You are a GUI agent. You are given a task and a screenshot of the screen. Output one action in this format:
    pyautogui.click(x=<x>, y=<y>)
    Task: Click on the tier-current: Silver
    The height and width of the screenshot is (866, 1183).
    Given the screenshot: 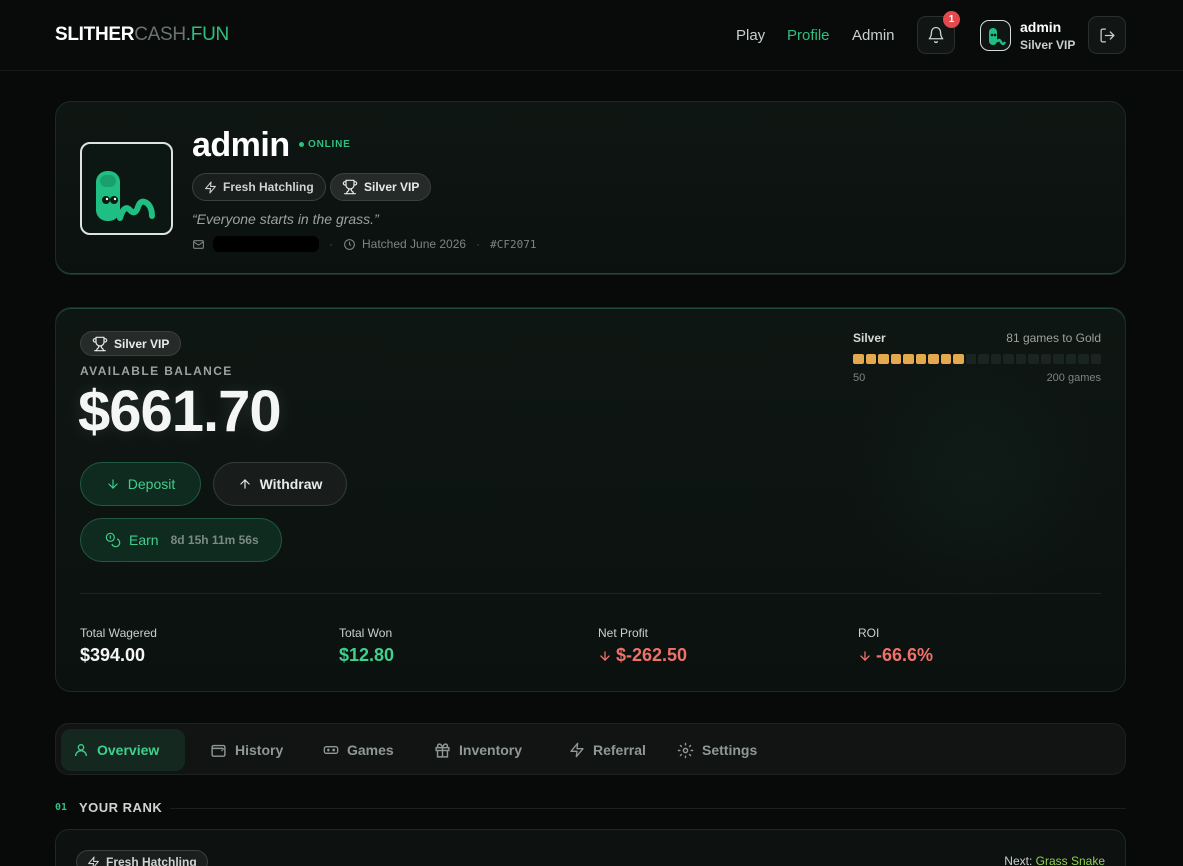 What is the action you would take?
    pyautogui.click(x=869, y=338)
    